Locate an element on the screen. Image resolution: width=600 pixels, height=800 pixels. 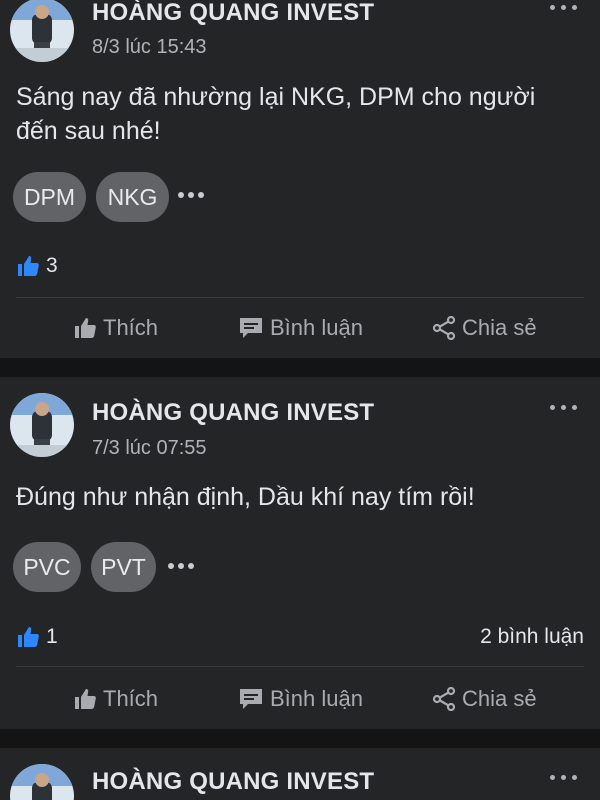
reaction-summary: 3 is located at coordinates (37, 266).